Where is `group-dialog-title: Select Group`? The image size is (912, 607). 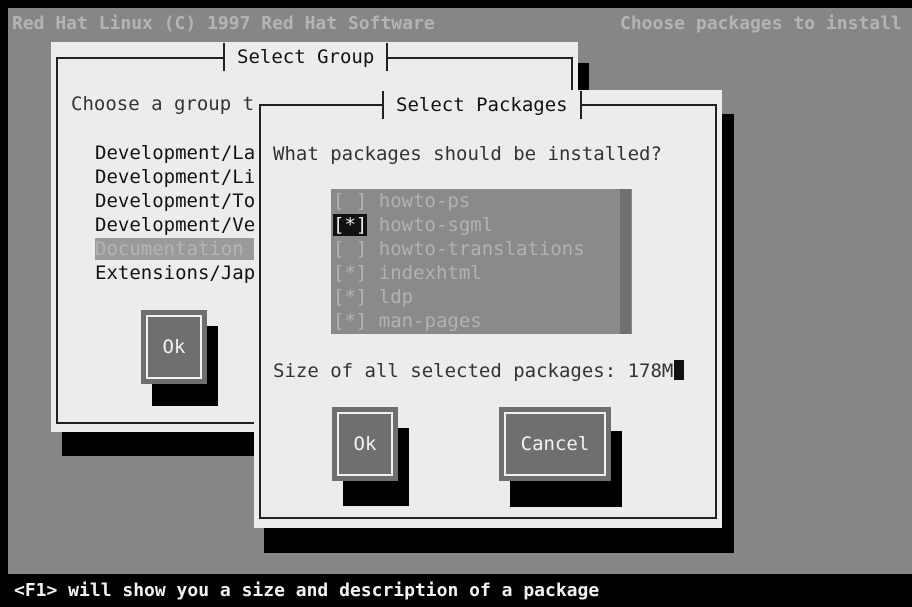
group-dialog-title: Select Group is located at coordinates (306, 57).